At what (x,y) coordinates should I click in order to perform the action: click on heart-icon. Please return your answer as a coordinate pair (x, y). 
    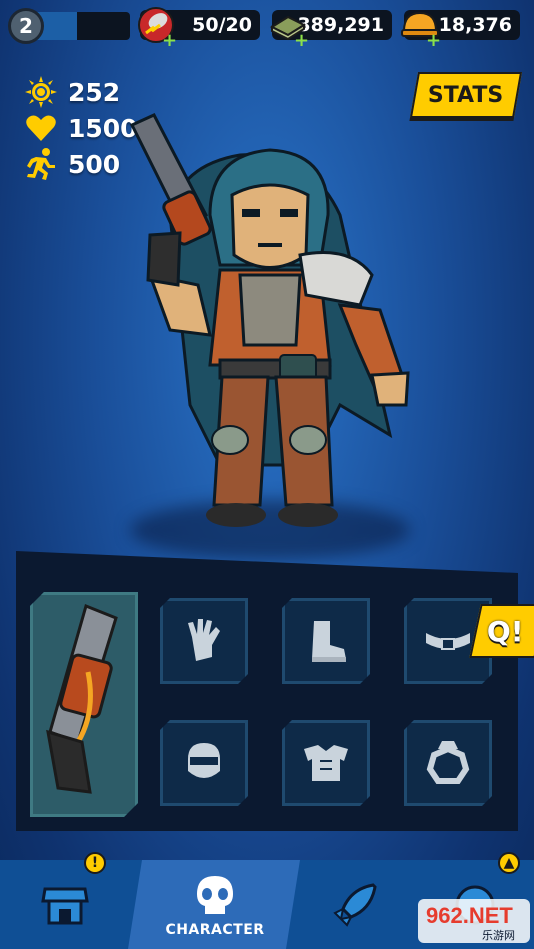
    Looking at the image, I should click on (41, 128).